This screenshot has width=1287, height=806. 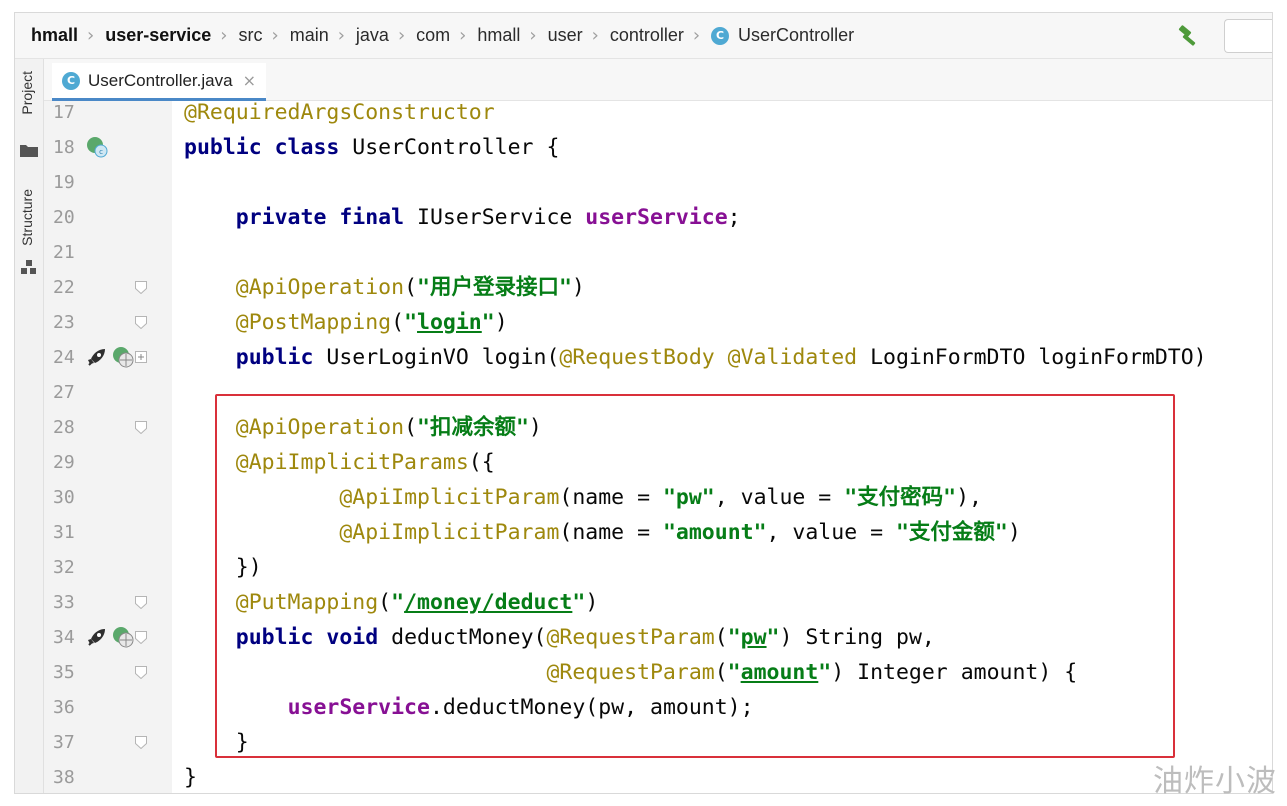 I want to click on breadcrumb-item: com ›, so click(x=446, y=35).